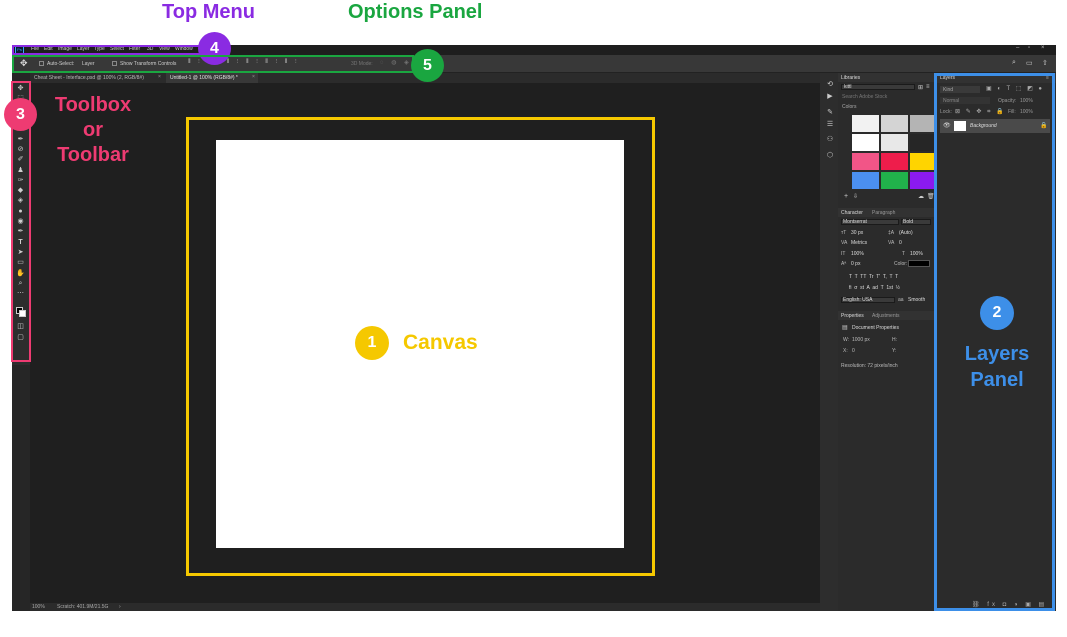  Describe the element at coordinates (830, 125) in the screenshot. I see `adjustments-icon: ☰` at that location.